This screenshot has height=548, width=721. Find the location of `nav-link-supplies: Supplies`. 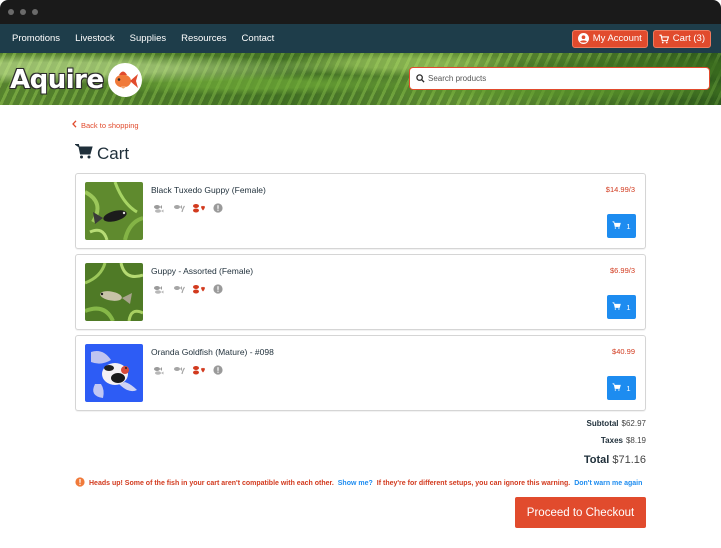

nav-link-supplies: Supplies is located at coordinates (148, 38).